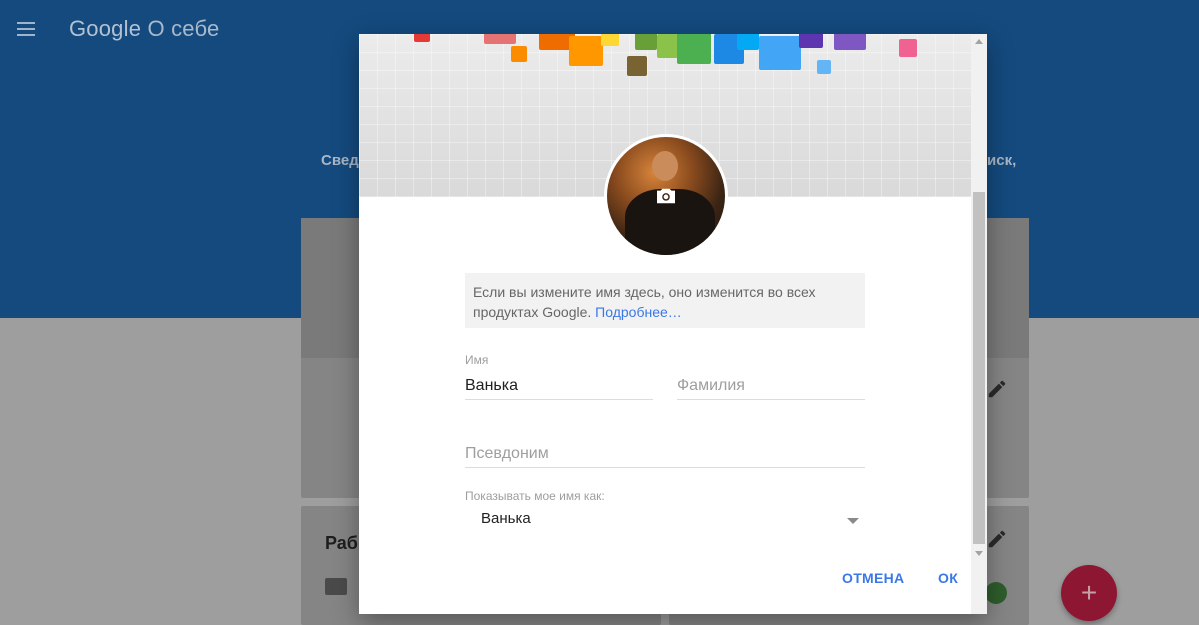  I want to click on dropdown-arrow-icon, so click(853, 521).